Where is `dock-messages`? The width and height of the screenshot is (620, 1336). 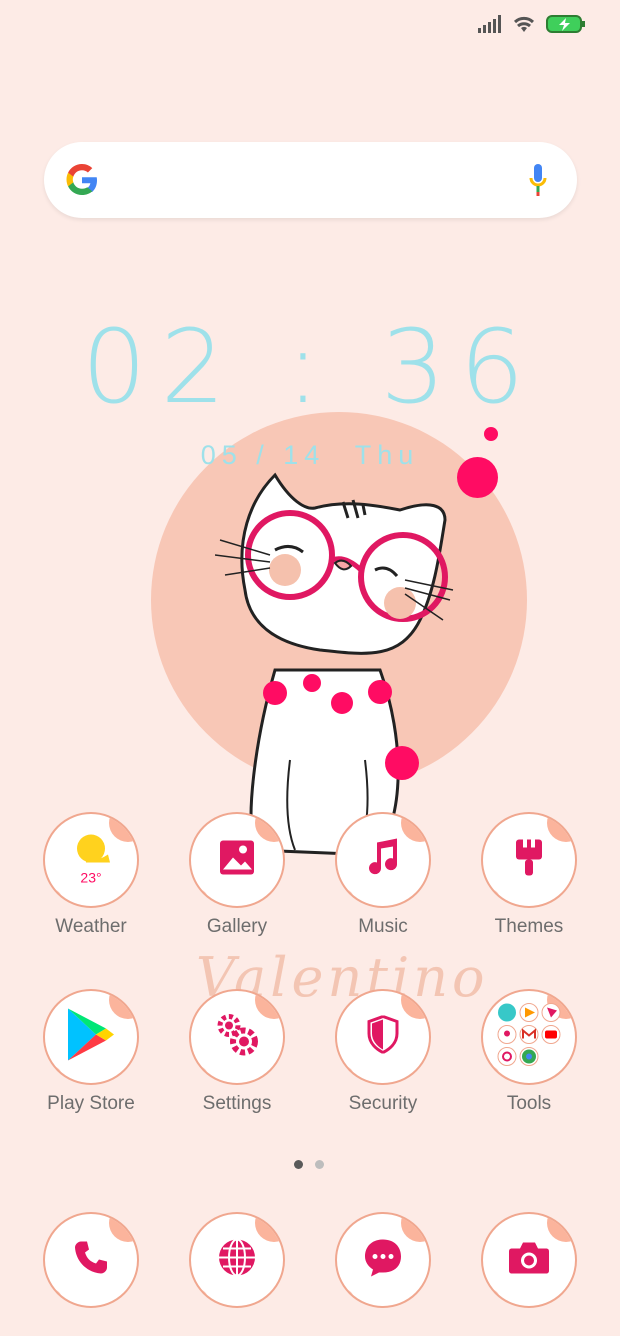 dock-messages is located at coordinates (383, 1260).